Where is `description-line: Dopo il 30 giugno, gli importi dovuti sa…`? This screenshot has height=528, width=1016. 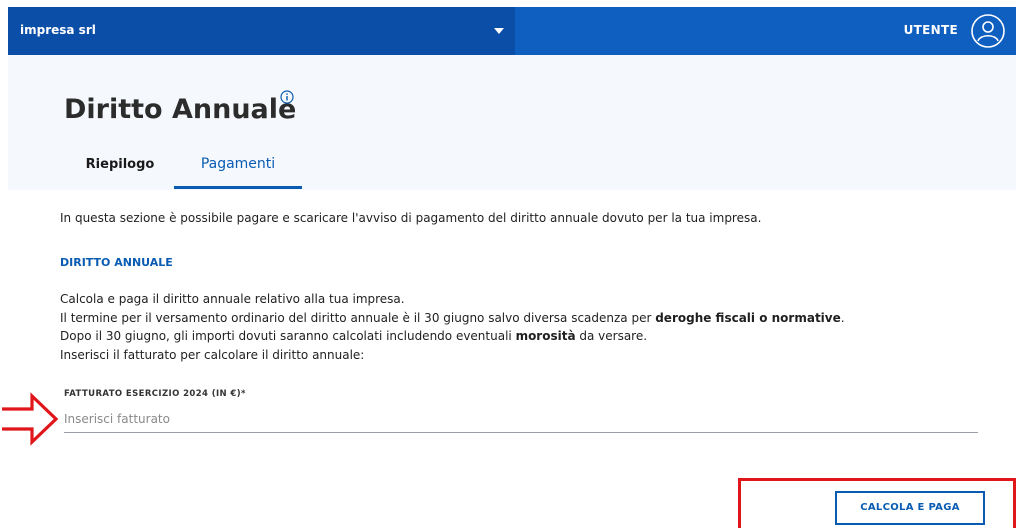 description-line: Dopo il 30 giugno, gli importi dovuti sa… is located at coordinates (452, 336).